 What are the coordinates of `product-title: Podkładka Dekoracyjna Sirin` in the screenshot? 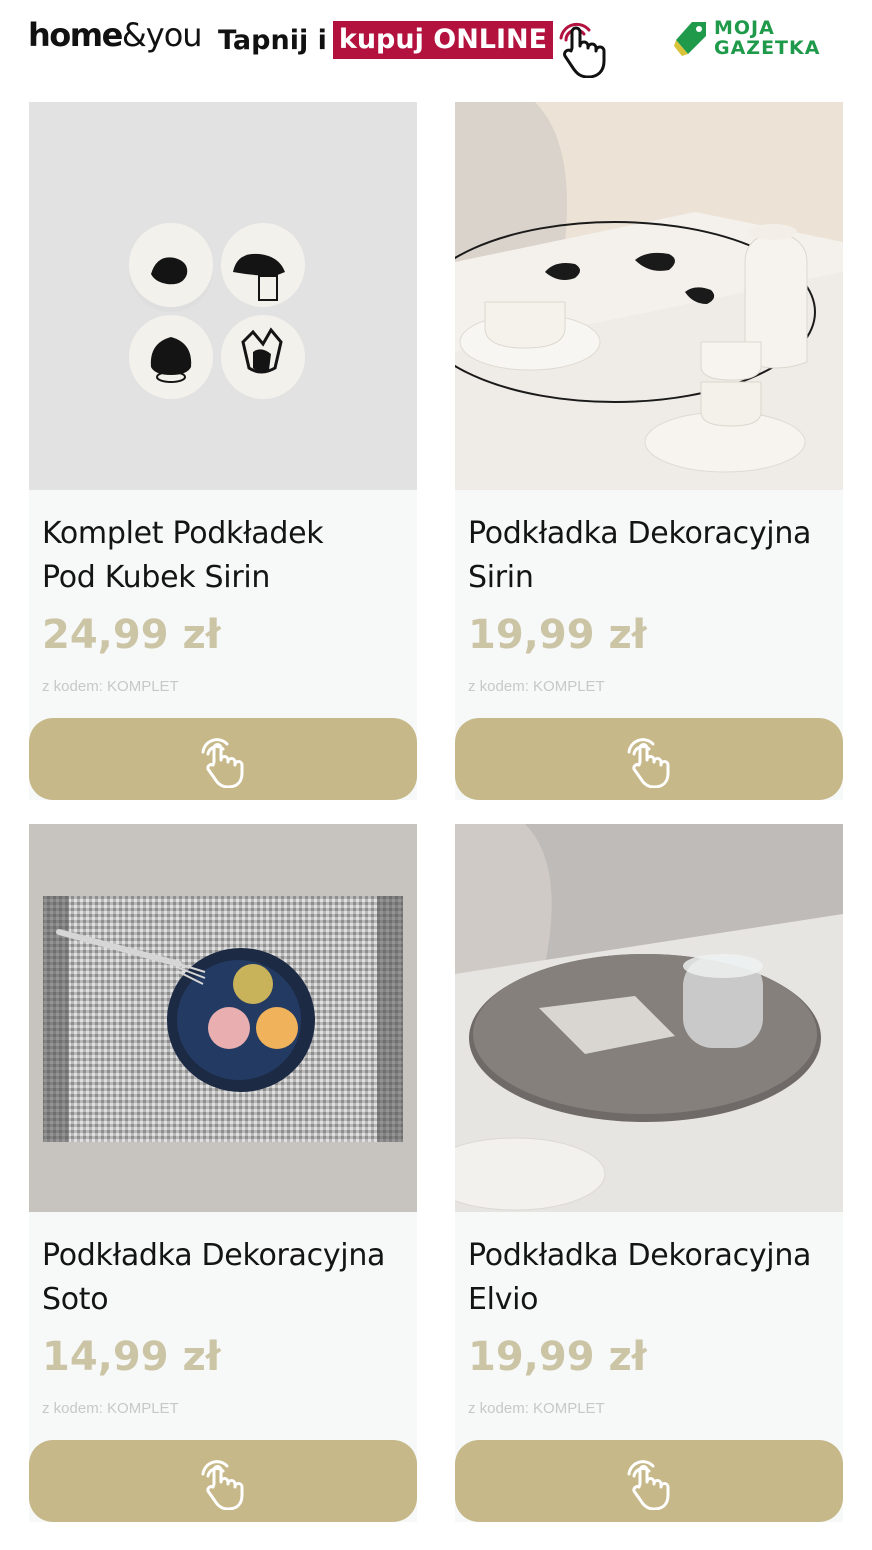 It's located at (653, 556).